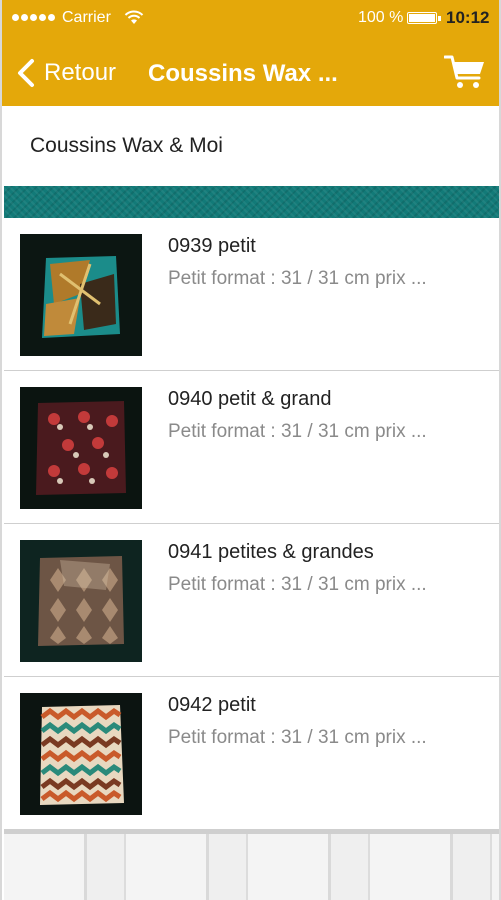  I want to click on back-button: Retour, so click(66, 73).